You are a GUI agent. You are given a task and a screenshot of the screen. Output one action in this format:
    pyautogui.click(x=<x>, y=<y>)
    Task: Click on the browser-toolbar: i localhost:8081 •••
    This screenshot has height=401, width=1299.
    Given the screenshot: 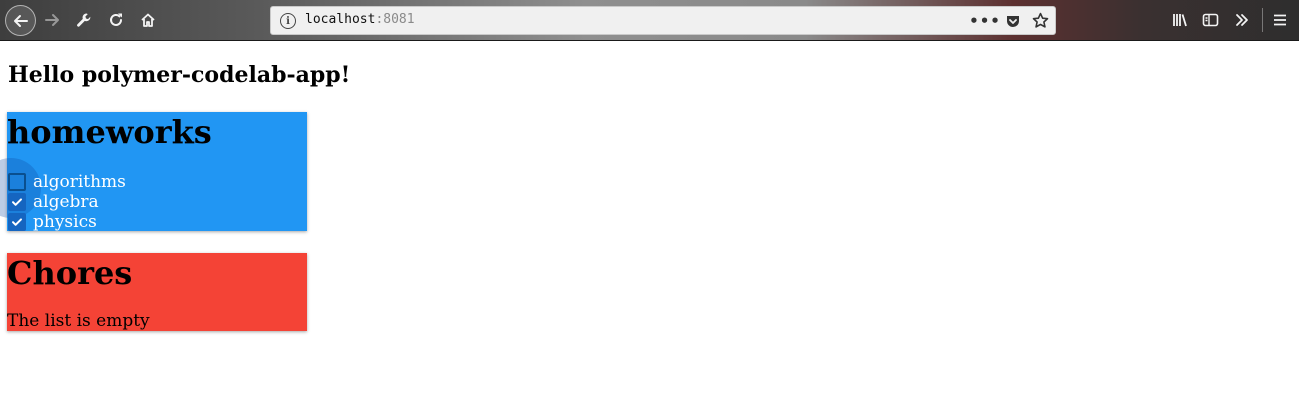 What is the action you would take?
    pyautogui.click(x=649, y=20)
    